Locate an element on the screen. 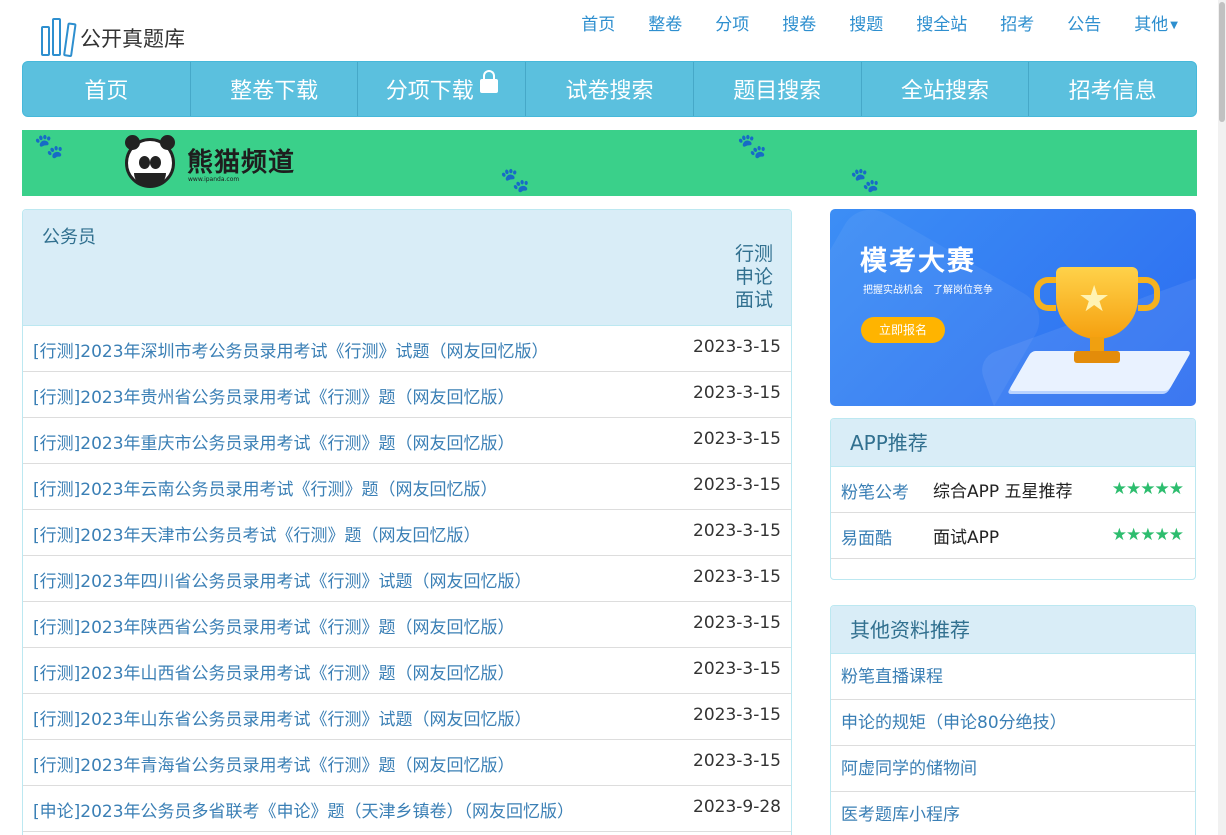  app-description: 综合APP 五星推荐 is located at coordinates (1003, 492).